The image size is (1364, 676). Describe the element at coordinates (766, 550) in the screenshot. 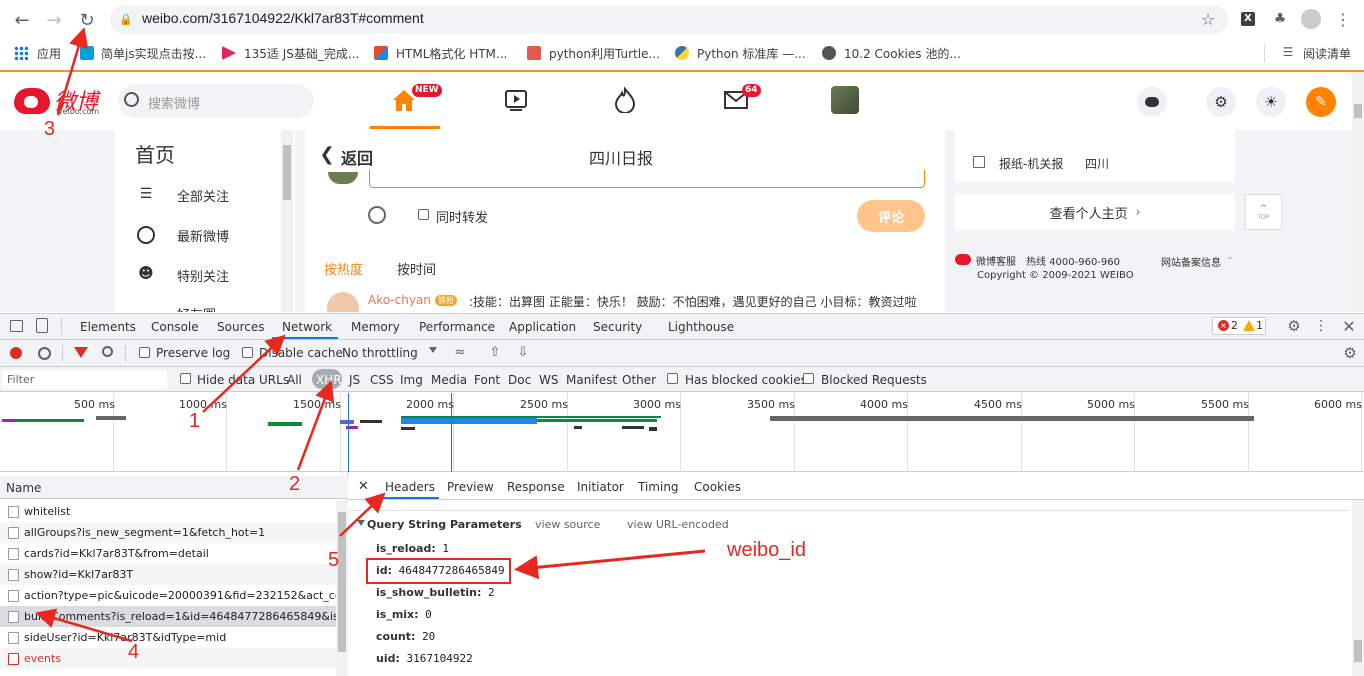

I see `annotation-weibo-id: weibo_id` at that location.